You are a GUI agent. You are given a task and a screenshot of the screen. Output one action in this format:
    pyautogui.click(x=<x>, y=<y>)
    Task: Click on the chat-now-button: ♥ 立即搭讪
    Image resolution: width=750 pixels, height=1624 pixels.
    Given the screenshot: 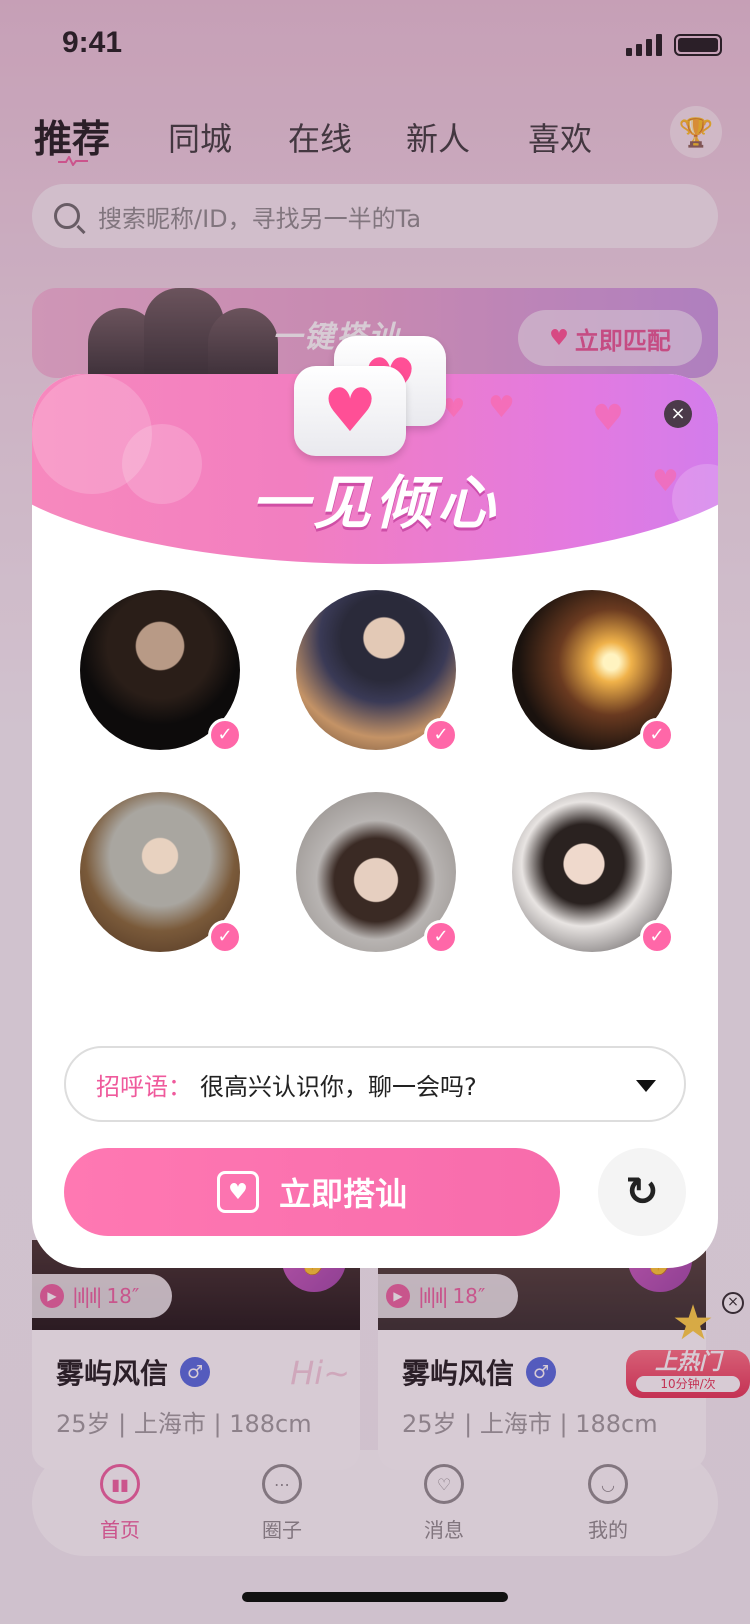 What is the action you would take?
    pyautogui.click(x=312, y=1192)
    